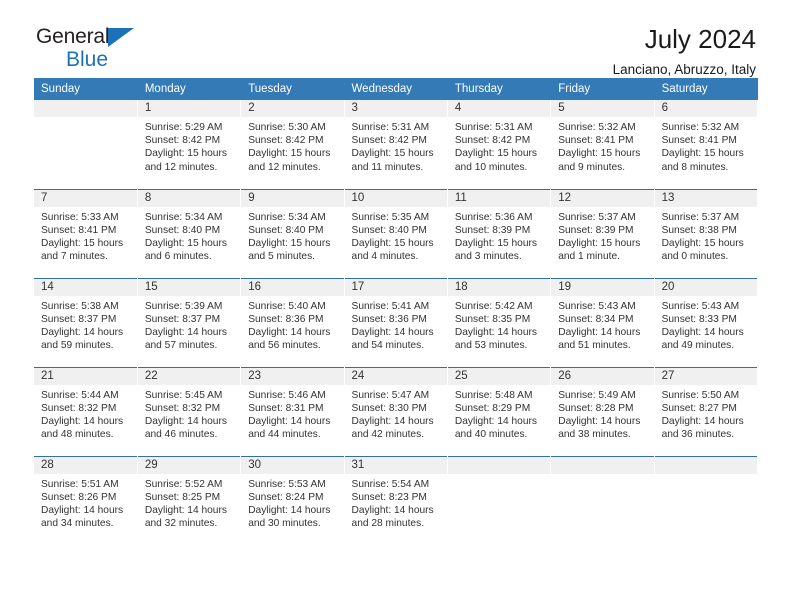 The image size is (792, 612). What do you see at coordinates (695, 167) in the screenshot?
I see `daylight-duration-line2: and 8 minutes.` at bounding box center [695, 167].